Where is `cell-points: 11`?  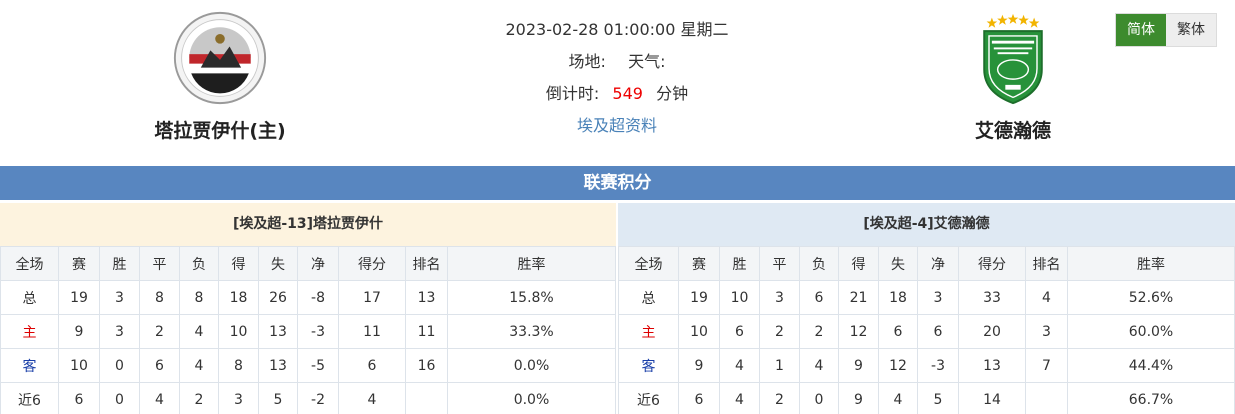 cell-points: 11 is located at coordinates (372, 331).